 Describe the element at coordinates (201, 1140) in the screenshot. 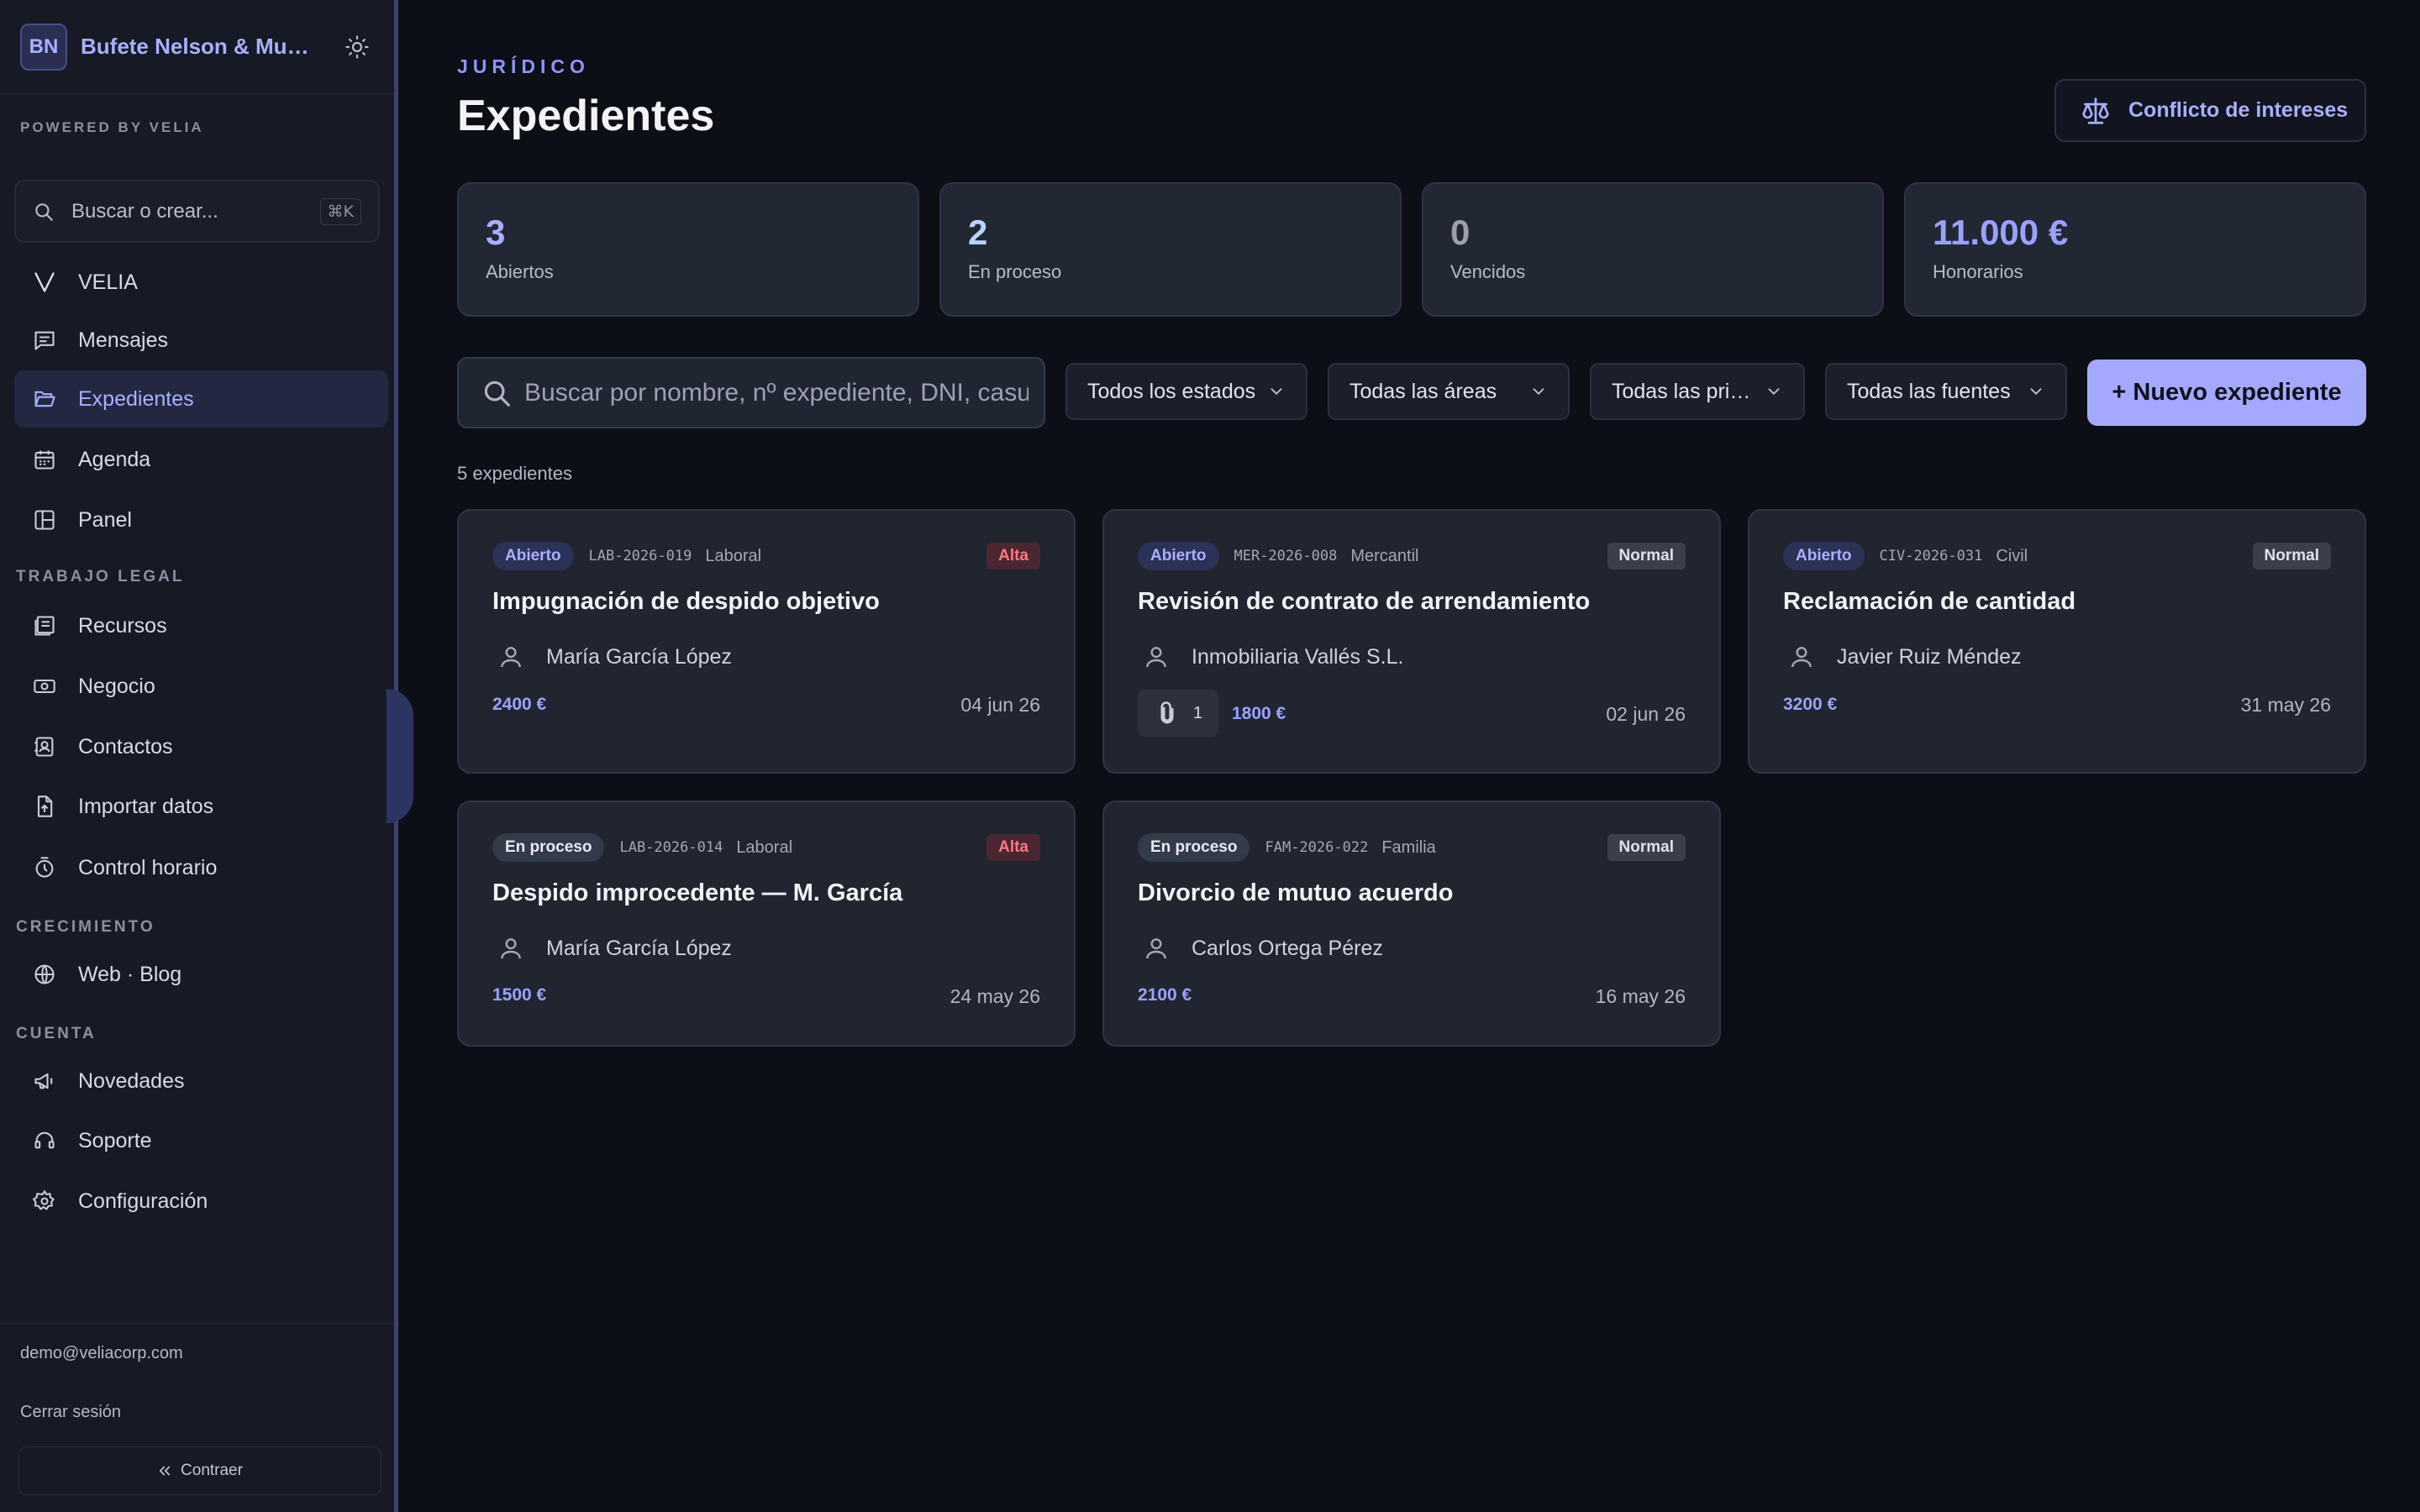

I see `sidebar-item-soporte: Soporte` at that location.